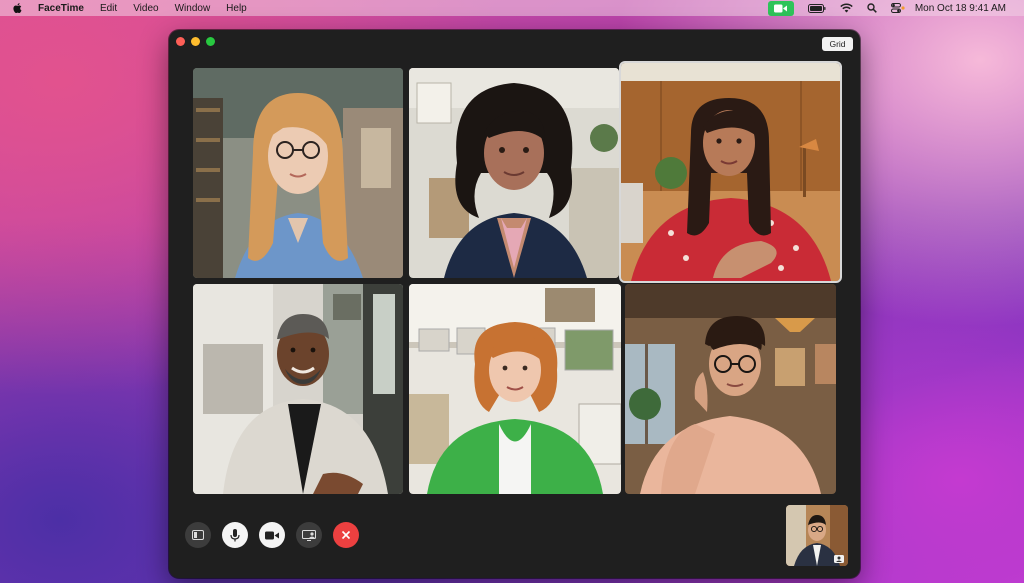 Image resolution: width=1024 pixels, height=583 pixels. What do you see at coordinates (180, 41) in the screenshot?
I see `close-window-button` at bounding box center [180, 41].